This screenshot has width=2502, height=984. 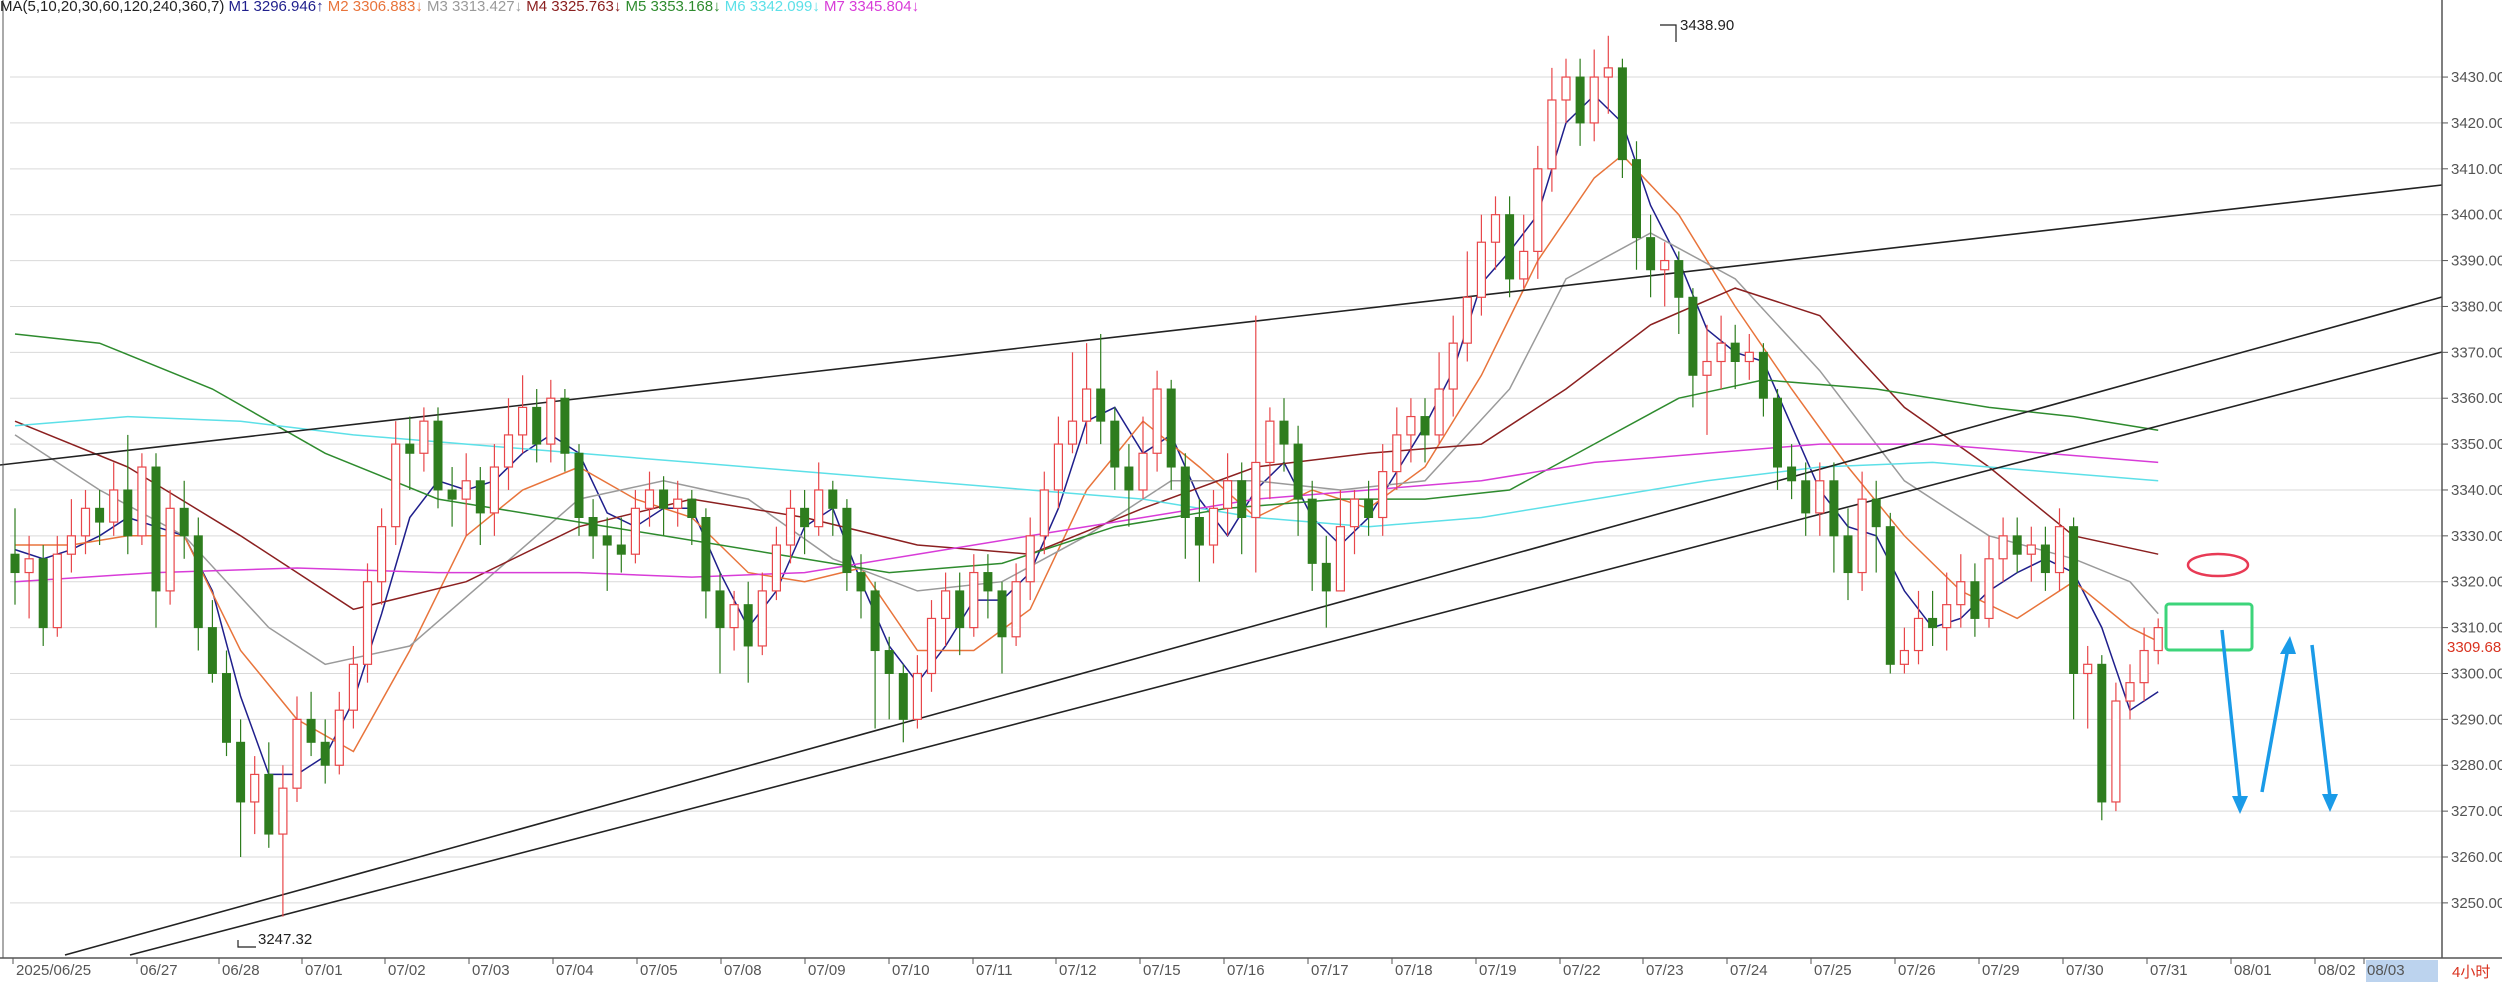 What do you see at coordinates (2476, 215) in the screenshot?
I see `y-tick-label-3400: 3400.00` at bounding box center [2476, 215].